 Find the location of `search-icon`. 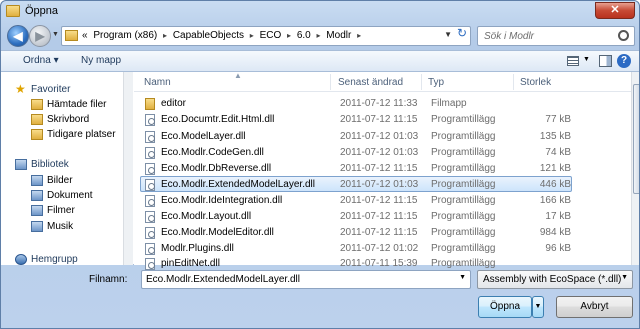

search-icon is located at coordinates (623, 35).